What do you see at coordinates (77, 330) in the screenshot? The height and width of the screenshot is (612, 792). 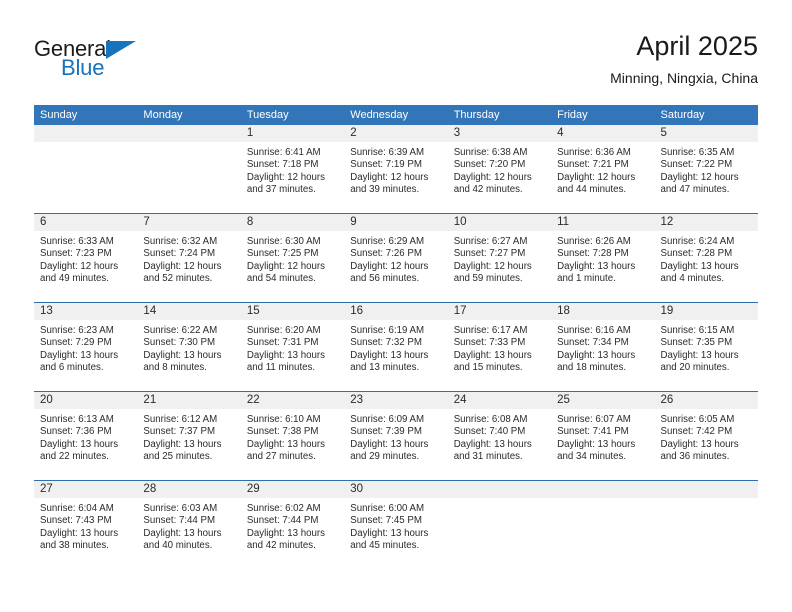 I see `day-sunrise-text: Sunrise: 6:23 AM` at bounding box center [77, 330].